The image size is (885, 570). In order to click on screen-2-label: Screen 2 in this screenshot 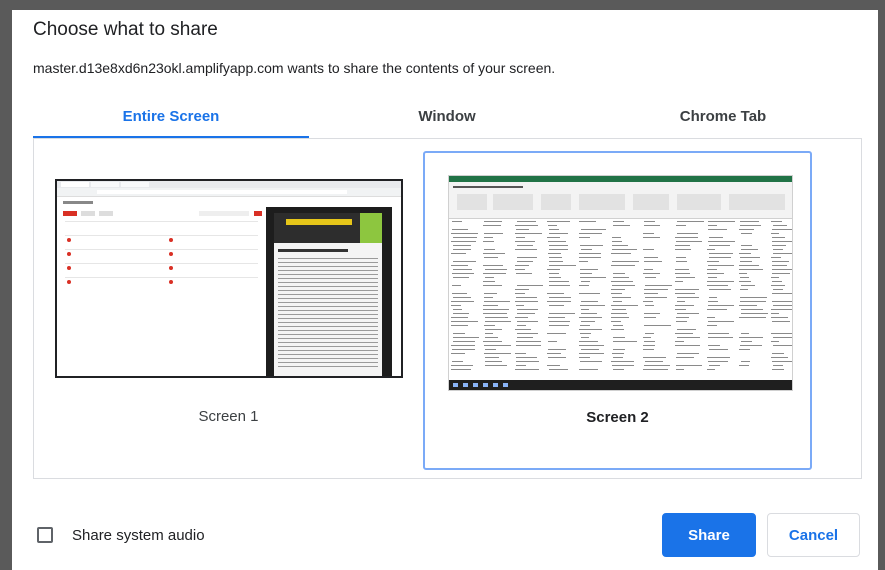, I will do `click(617, 417)`.